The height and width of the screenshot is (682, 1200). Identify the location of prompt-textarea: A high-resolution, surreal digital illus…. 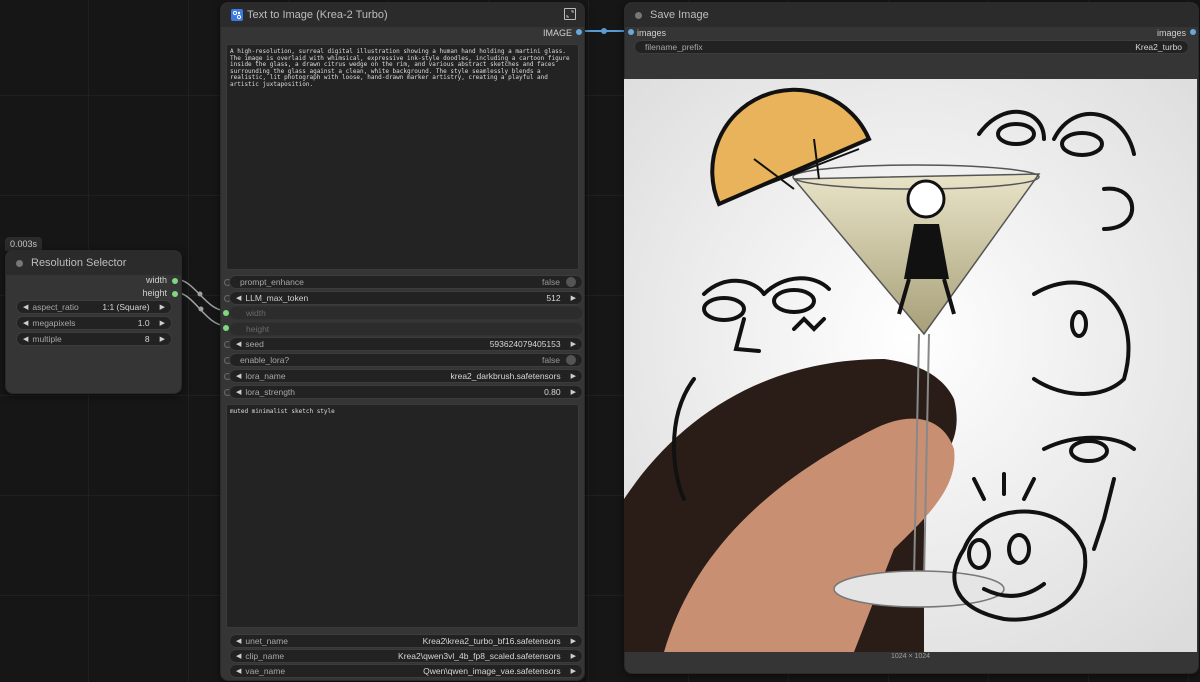
(402, 157).